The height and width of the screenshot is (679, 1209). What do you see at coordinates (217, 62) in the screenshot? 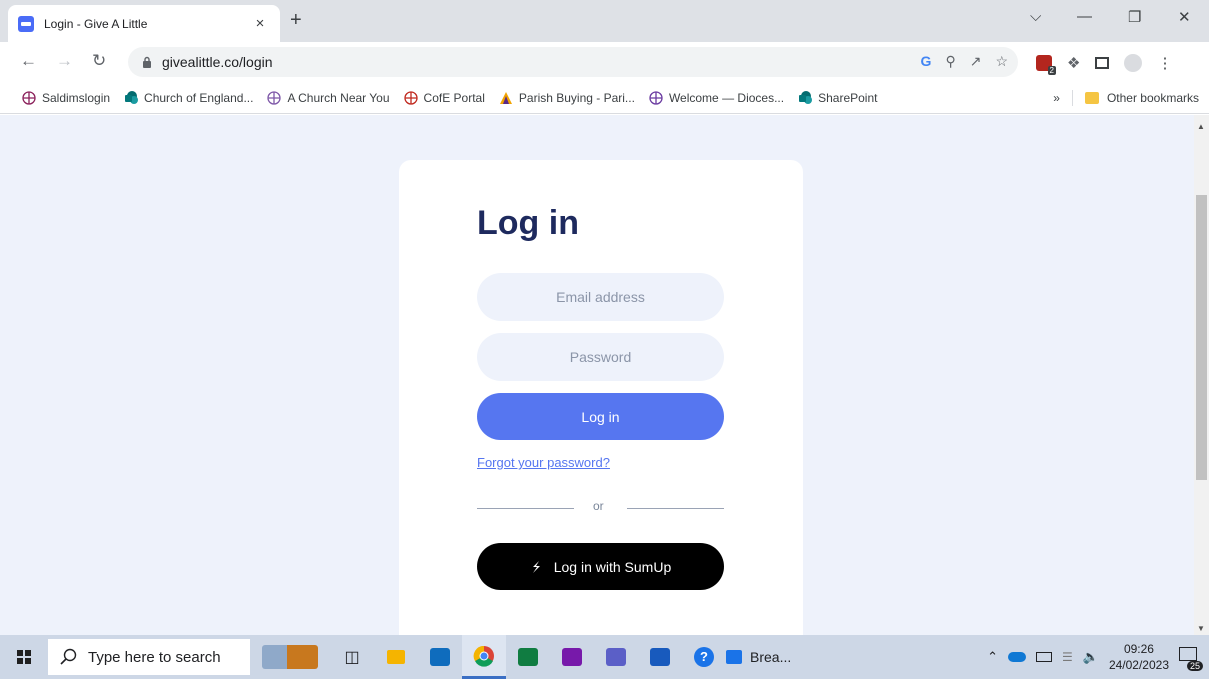
I see `url-text: givealittle.co/login` at bounding box center [217, 62].